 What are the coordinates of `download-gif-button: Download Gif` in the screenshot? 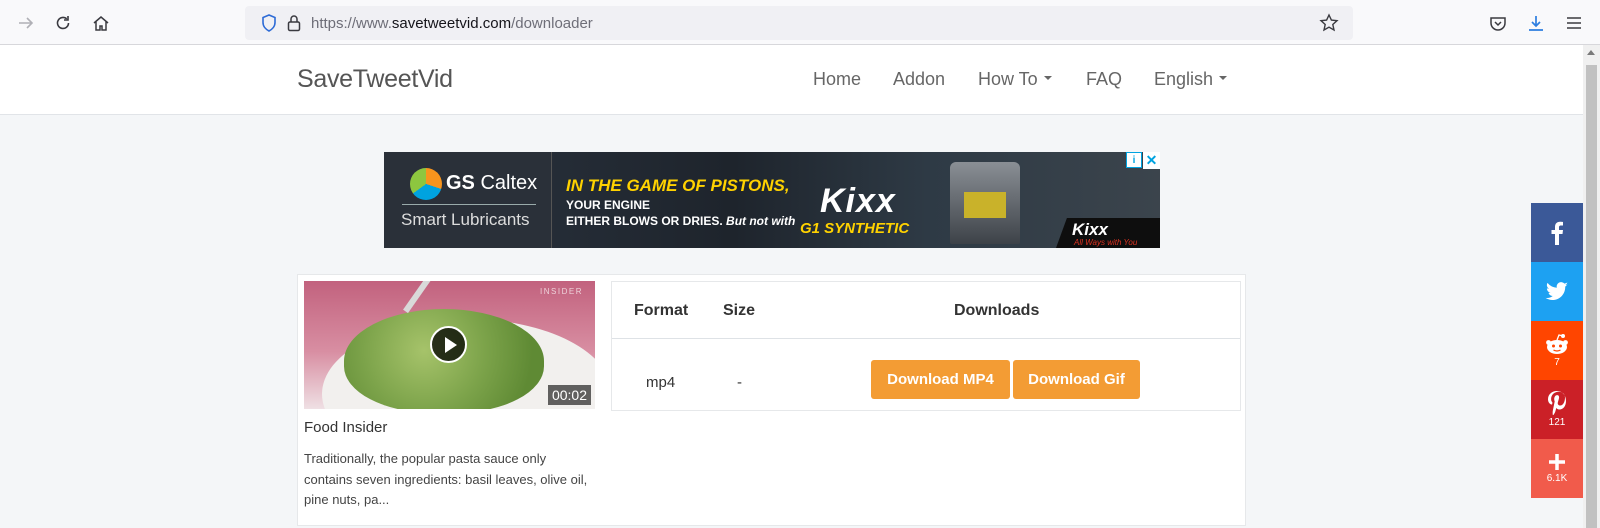 It's located at (1076, 379).